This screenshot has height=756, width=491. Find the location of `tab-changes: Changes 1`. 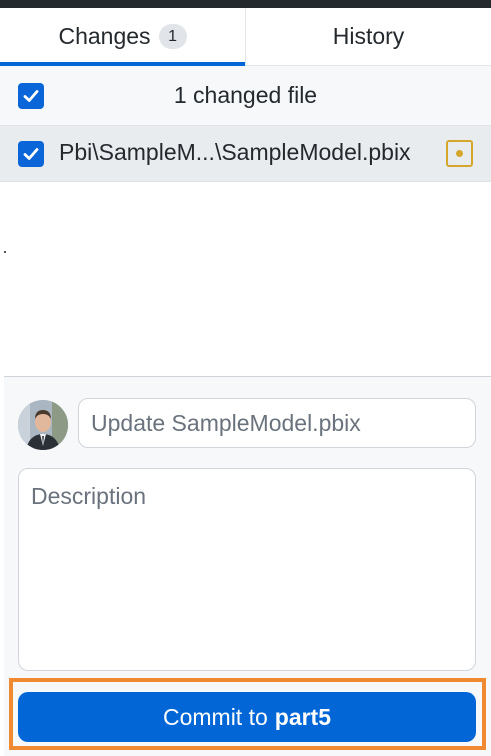

tab-changes: Changes 1 is located at coordinates (123, 37).